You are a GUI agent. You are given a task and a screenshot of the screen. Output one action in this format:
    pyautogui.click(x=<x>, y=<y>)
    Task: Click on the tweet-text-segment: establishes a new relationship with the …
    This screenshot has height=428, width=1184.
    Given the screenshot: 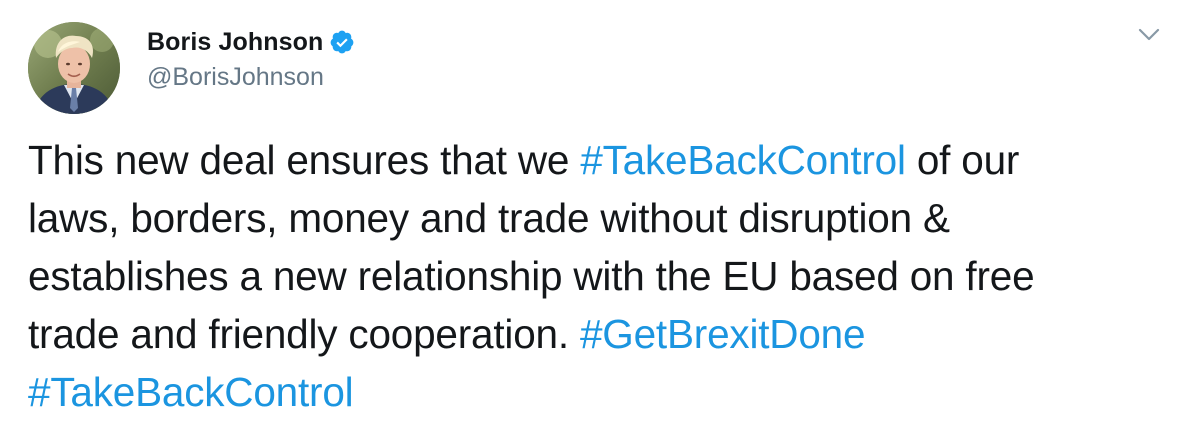 What is the action you would take?
    pyautogui.click(x=531, y=276)
    